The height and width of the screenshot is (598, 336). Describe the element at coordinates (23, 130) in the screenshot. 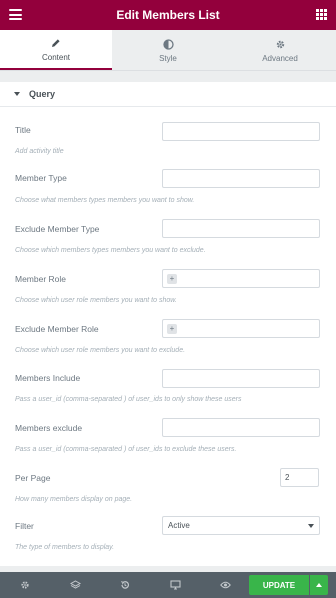

I see `title-label: Title` at that location.